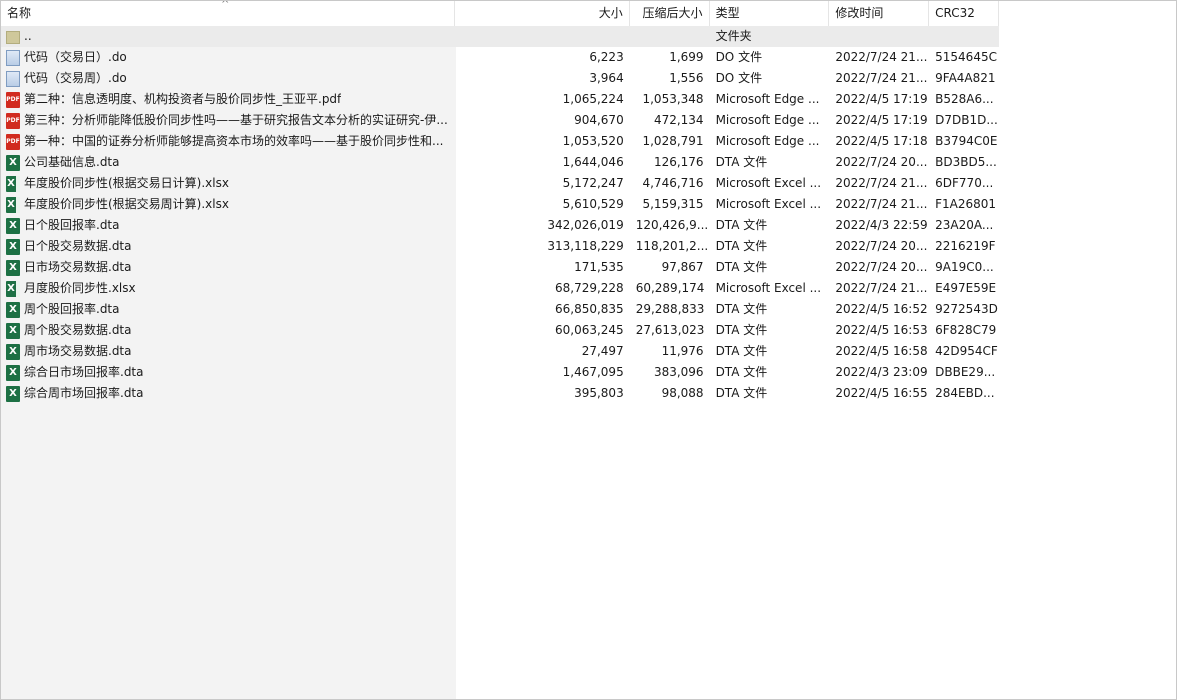  I want to click on file-size: 3,964, so click(606, 78).